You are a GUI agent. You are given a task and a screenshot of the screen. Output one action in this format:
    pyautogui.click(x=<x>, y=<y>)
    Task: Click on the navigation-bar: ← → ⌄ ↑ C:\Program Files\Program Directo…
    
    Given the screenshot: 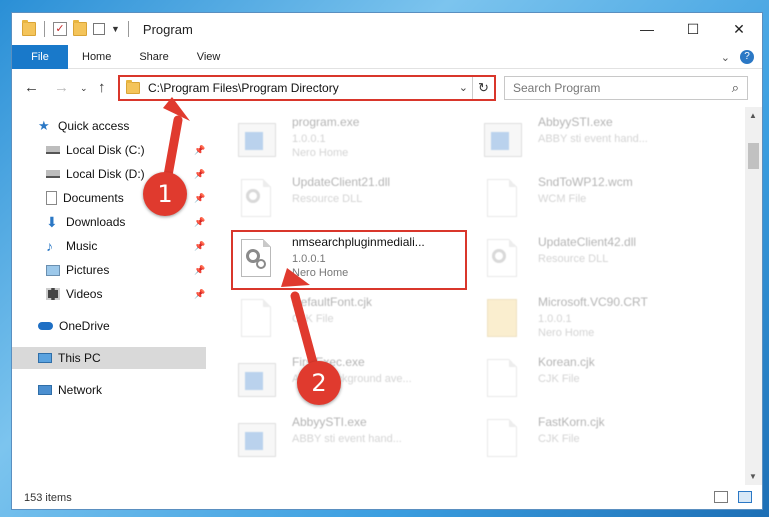 What is the action you would take?
    pyautogui.click(x=387, y=88)
    